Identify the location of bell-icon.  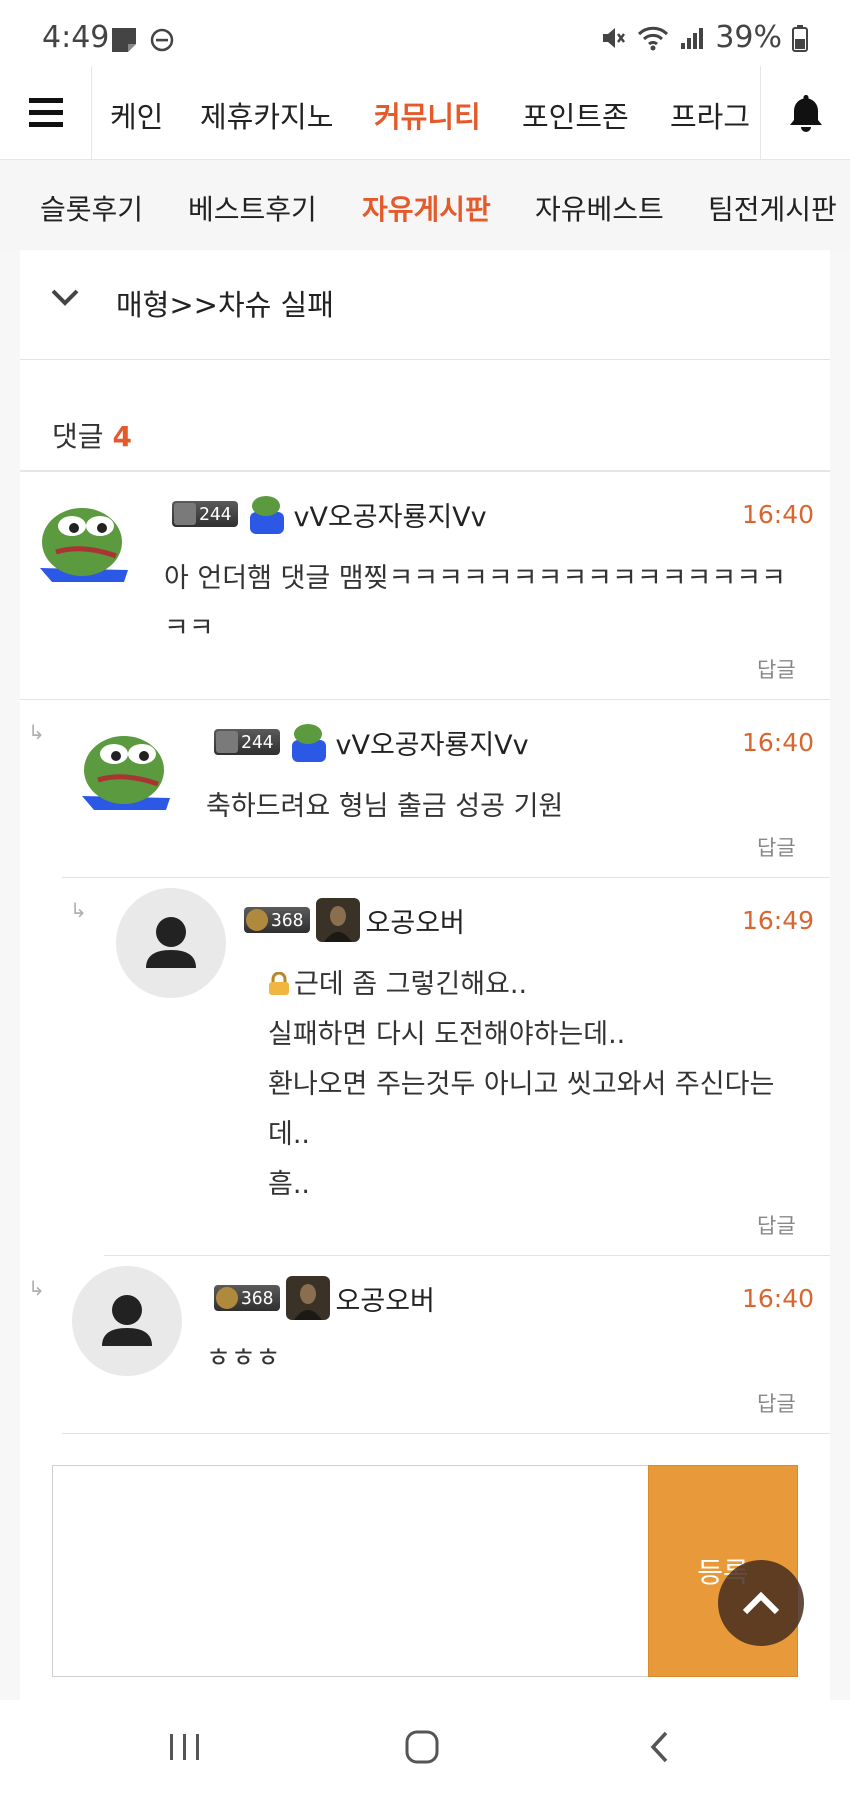
(805, 113).